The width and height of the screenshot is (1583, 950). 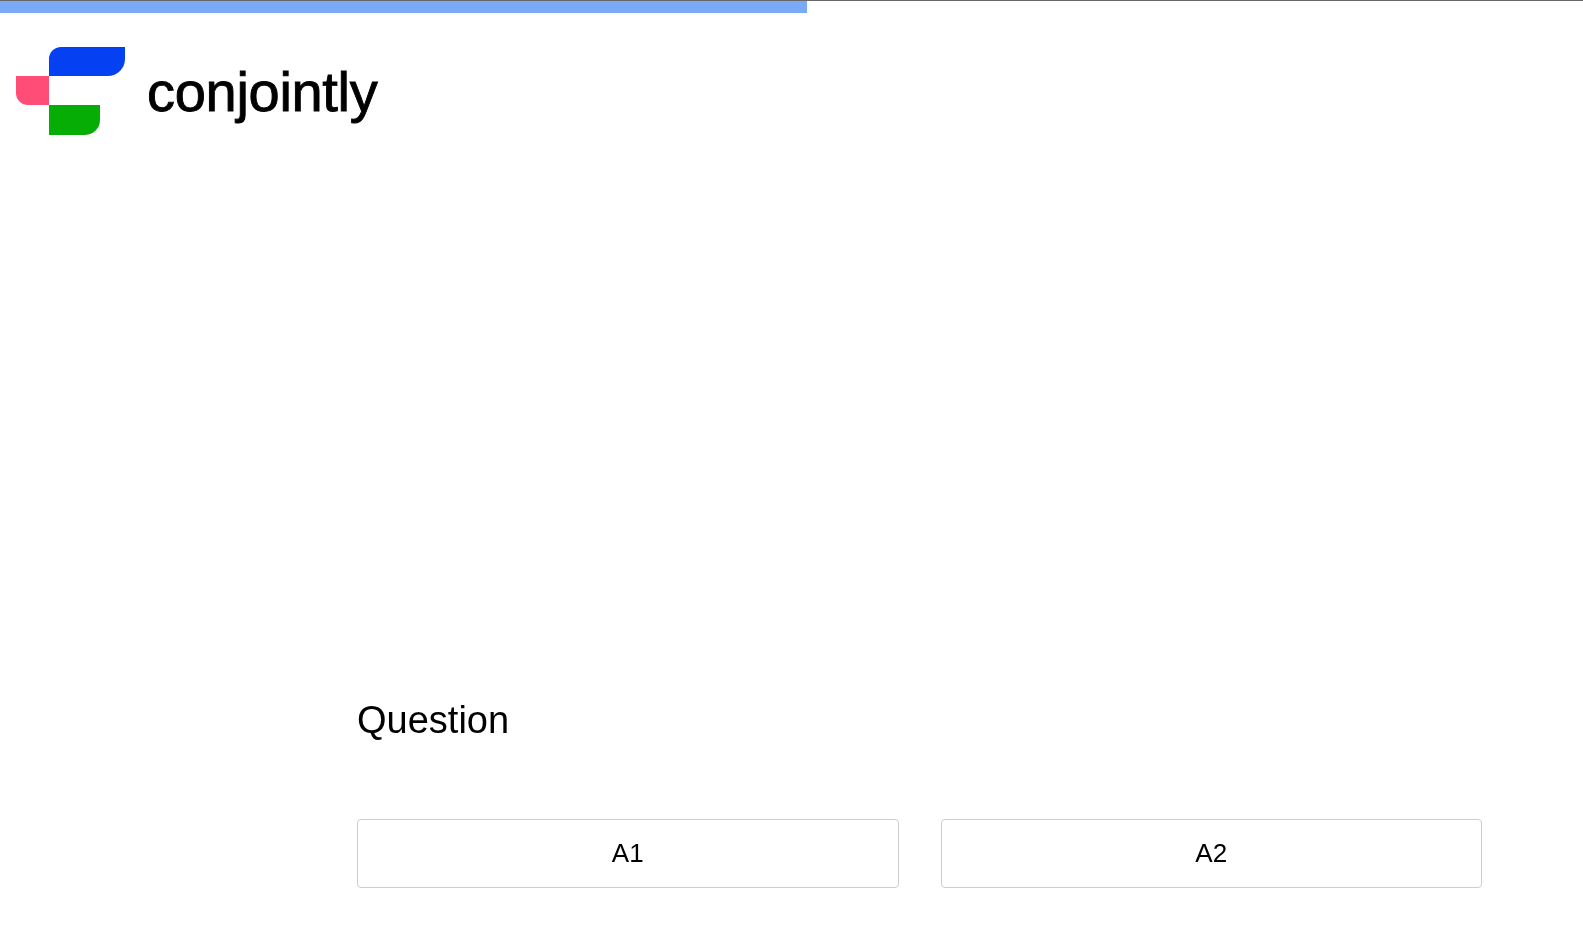 What do you see at coordinates (1211, 853) in the screenshot?
I see `answer-button: A2` at bounding box center [1211, 853].